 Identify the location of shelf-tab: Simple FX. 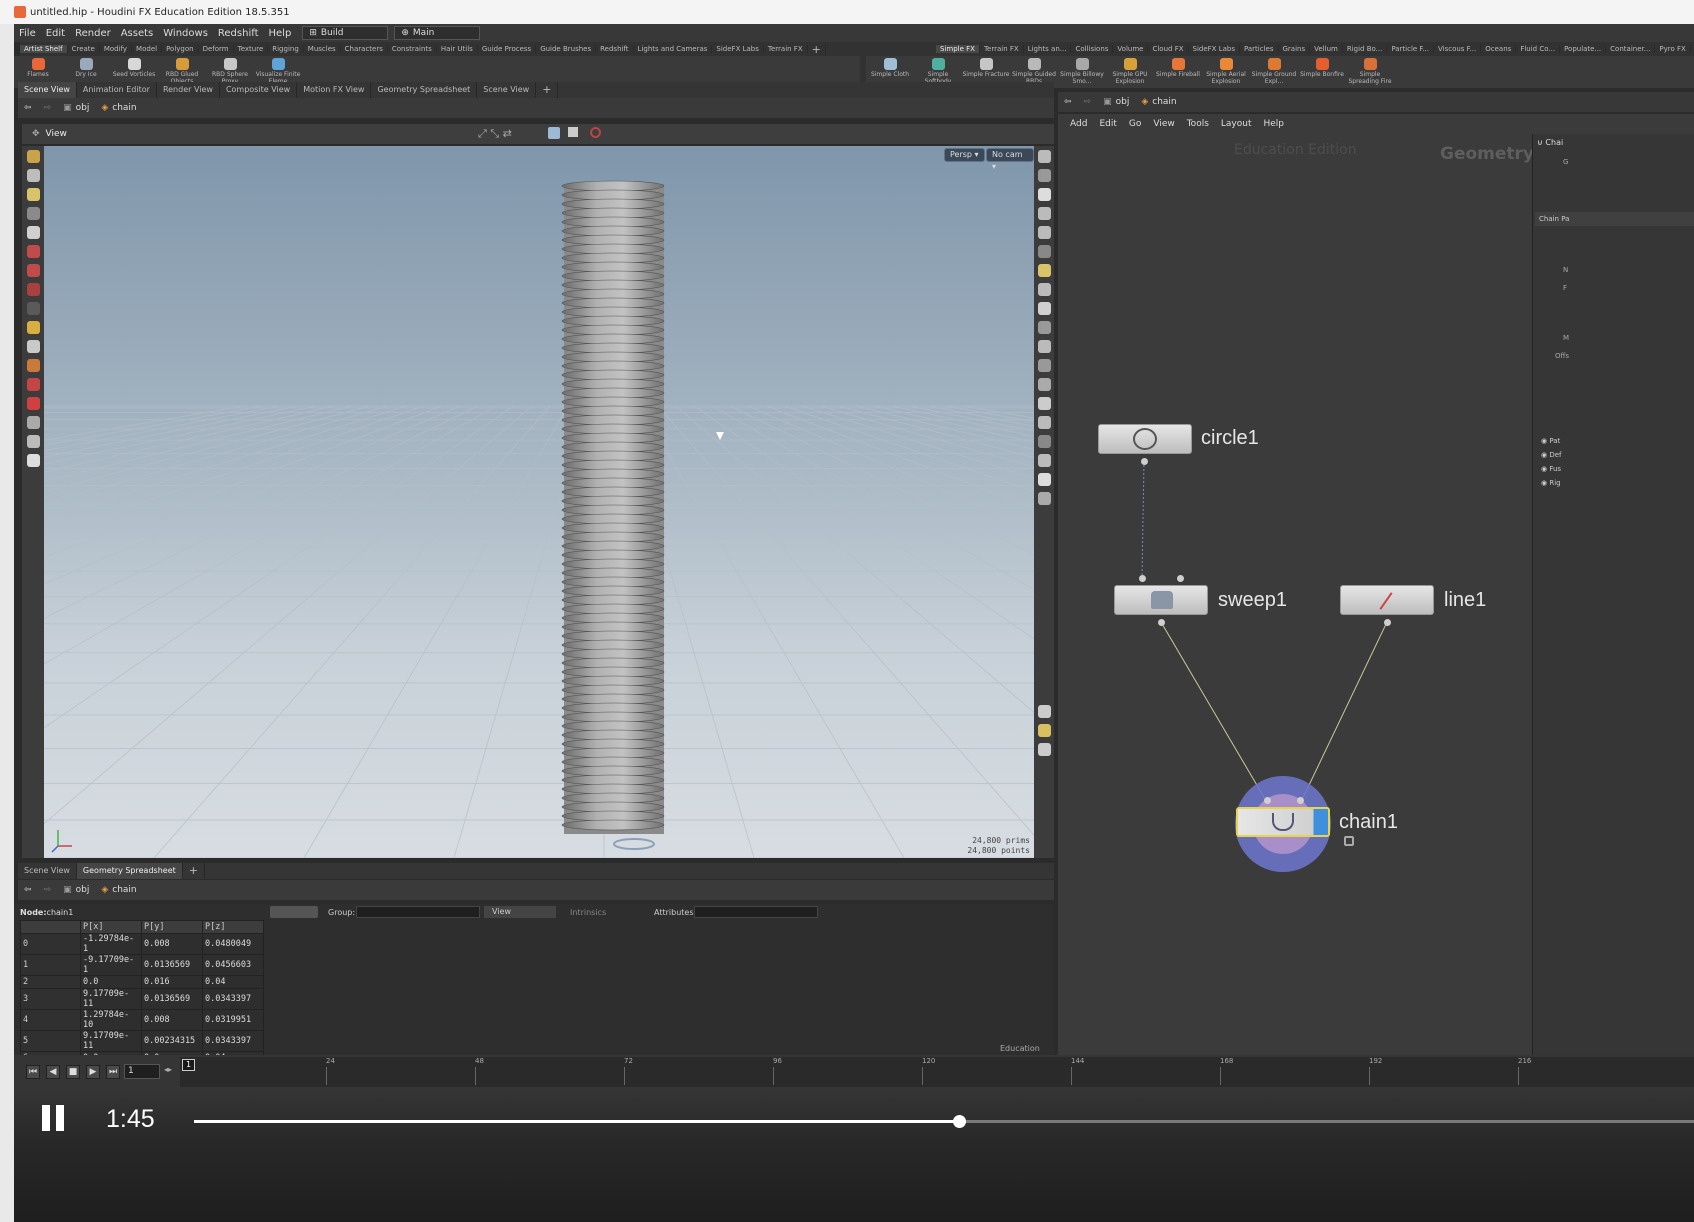
(958, 49).